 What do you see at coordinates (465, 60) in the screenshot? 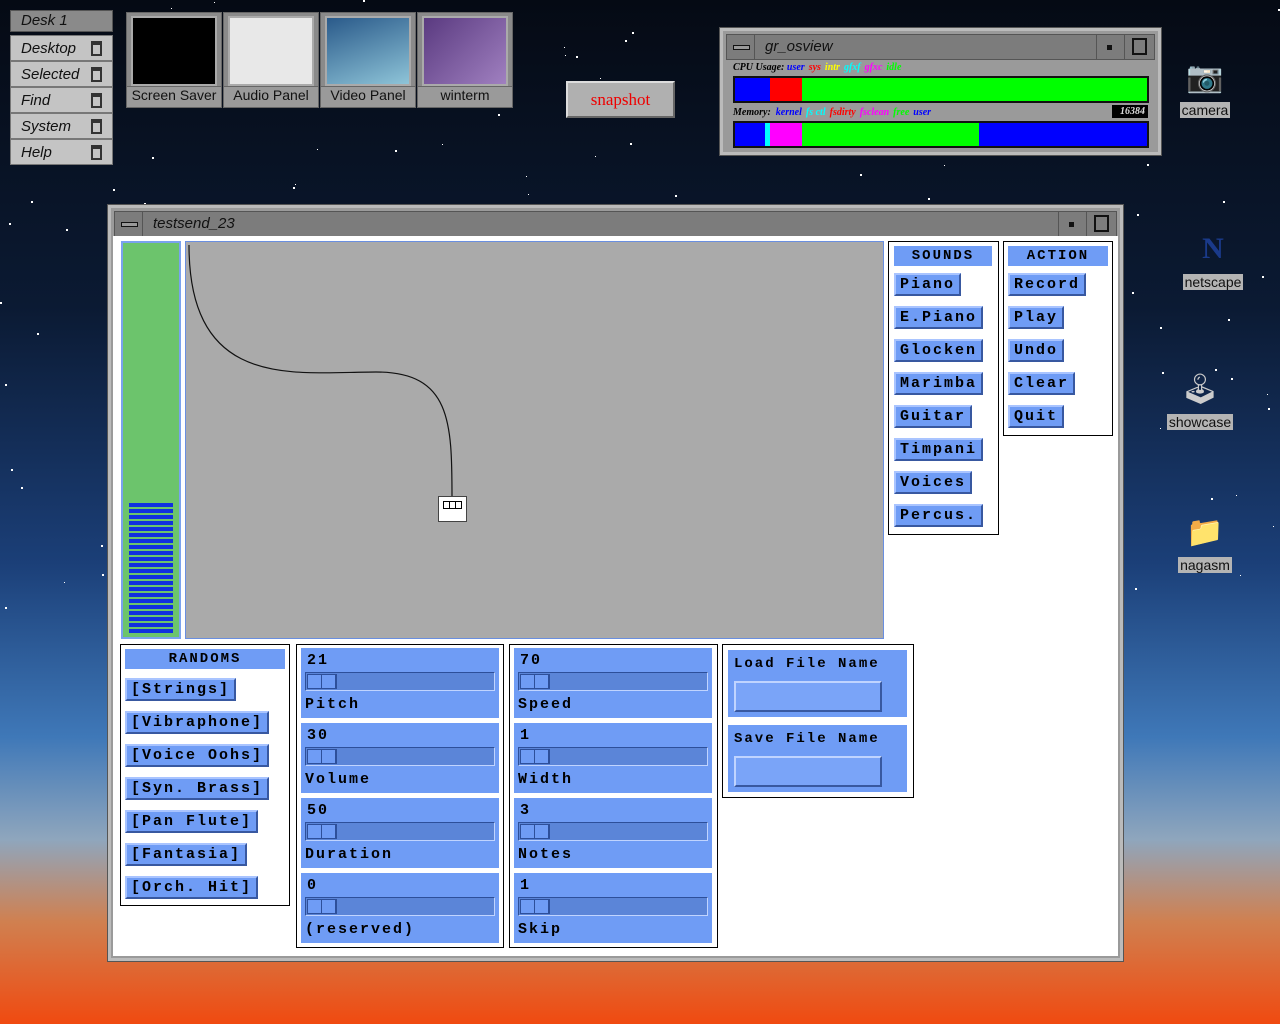
I see `launcher-winterm: winterm` at bounding box center [465, 60].